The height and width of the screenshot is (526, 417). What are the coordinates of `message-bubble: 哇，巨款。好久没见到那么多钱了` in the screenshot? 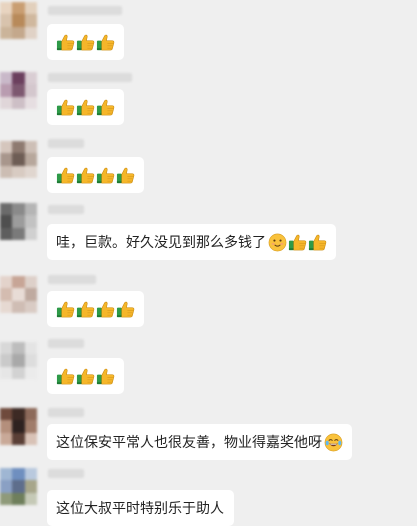 It's located at (191, 242).